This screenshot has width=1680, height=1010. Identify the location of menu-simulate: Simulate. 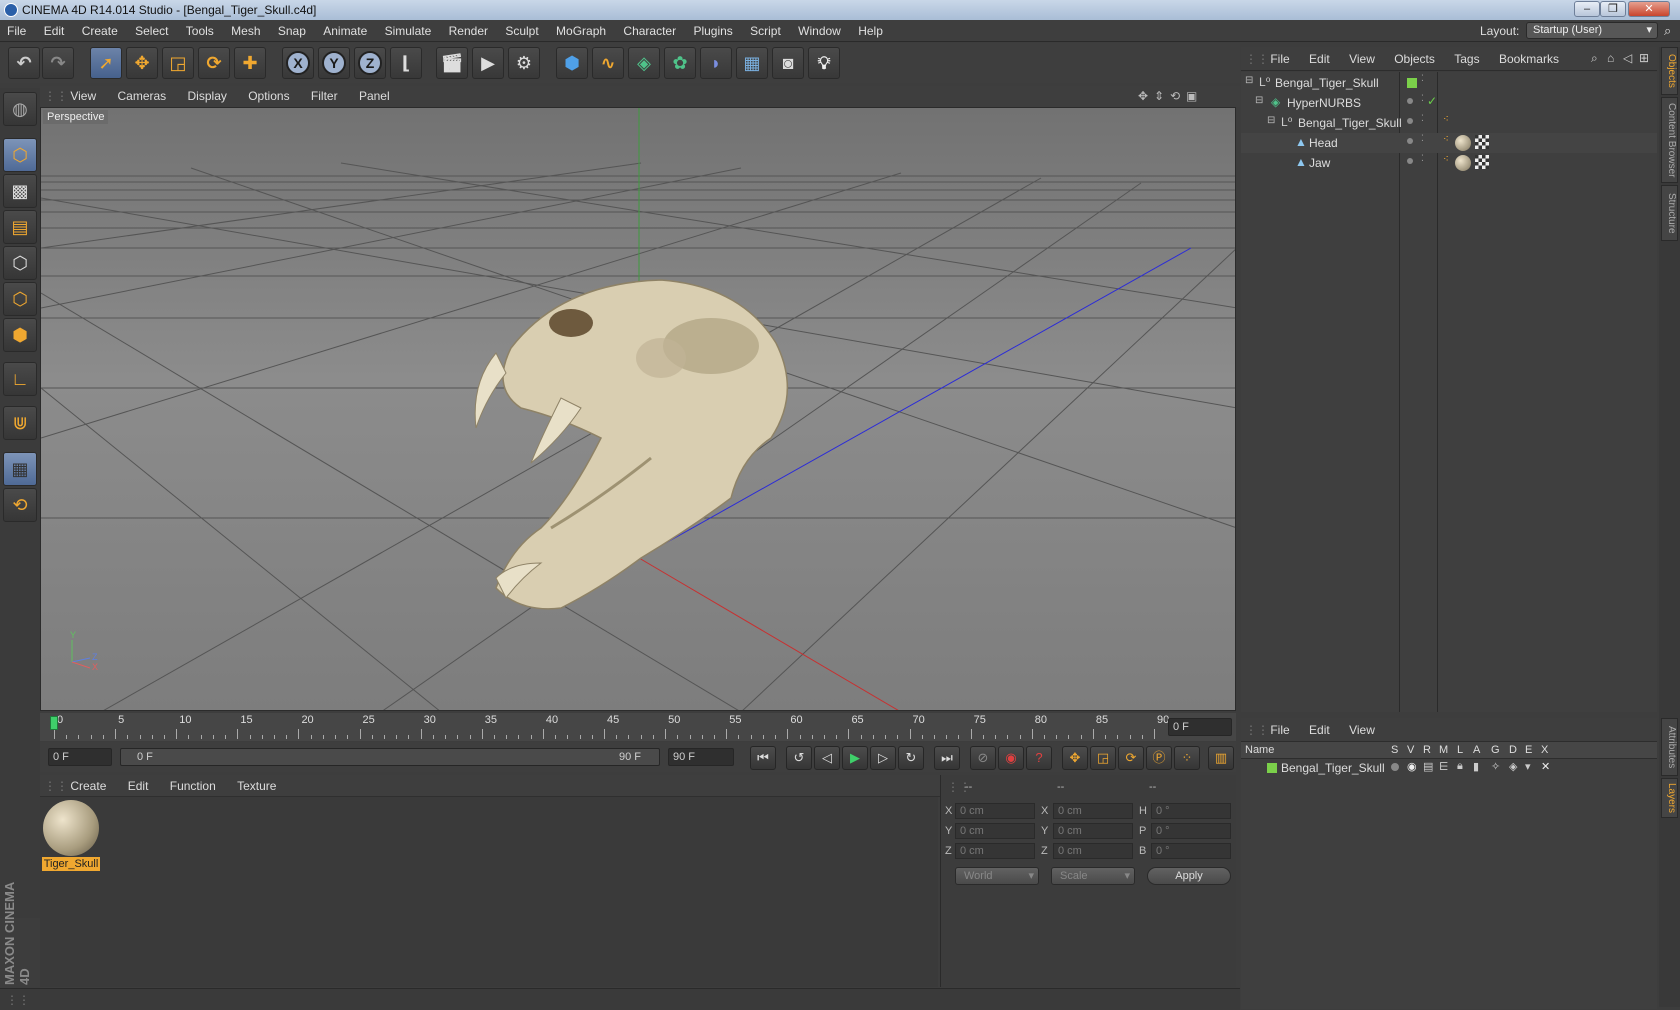
(408, 31).